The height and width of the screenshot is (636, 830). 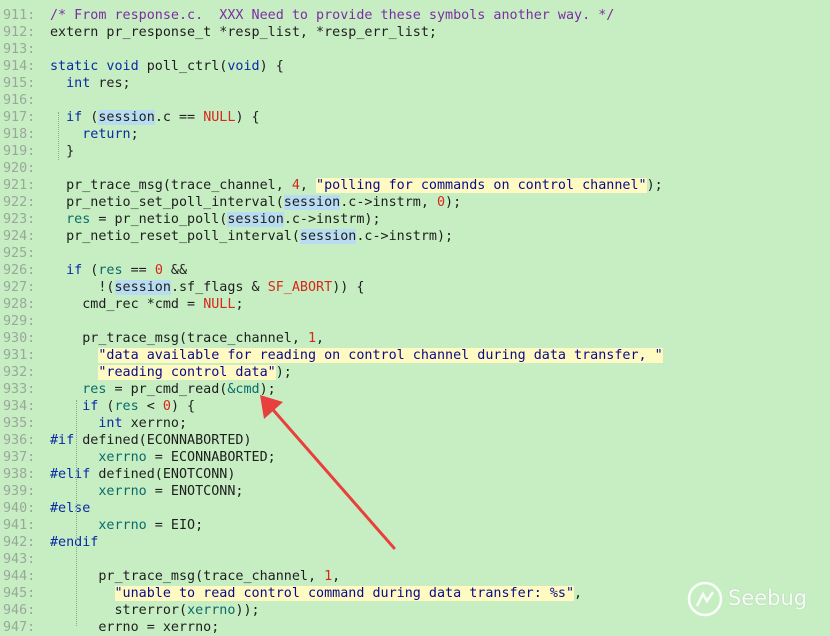 I want to click on annotation-arrow, so click(x=328, y=472).